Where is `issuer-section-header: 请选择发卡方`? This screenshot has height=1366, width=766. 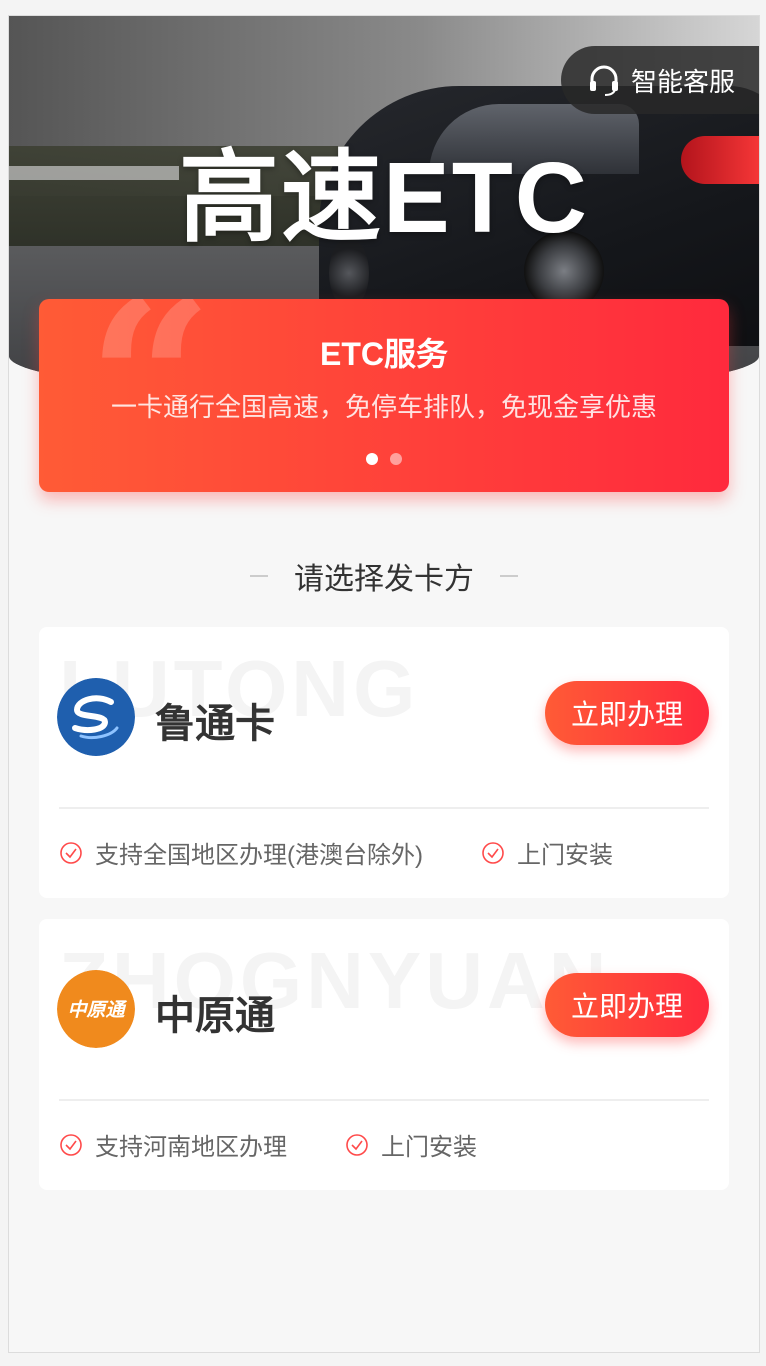
issuer-section-header: 请选择发卡方 is located at coordinates (384, 576).